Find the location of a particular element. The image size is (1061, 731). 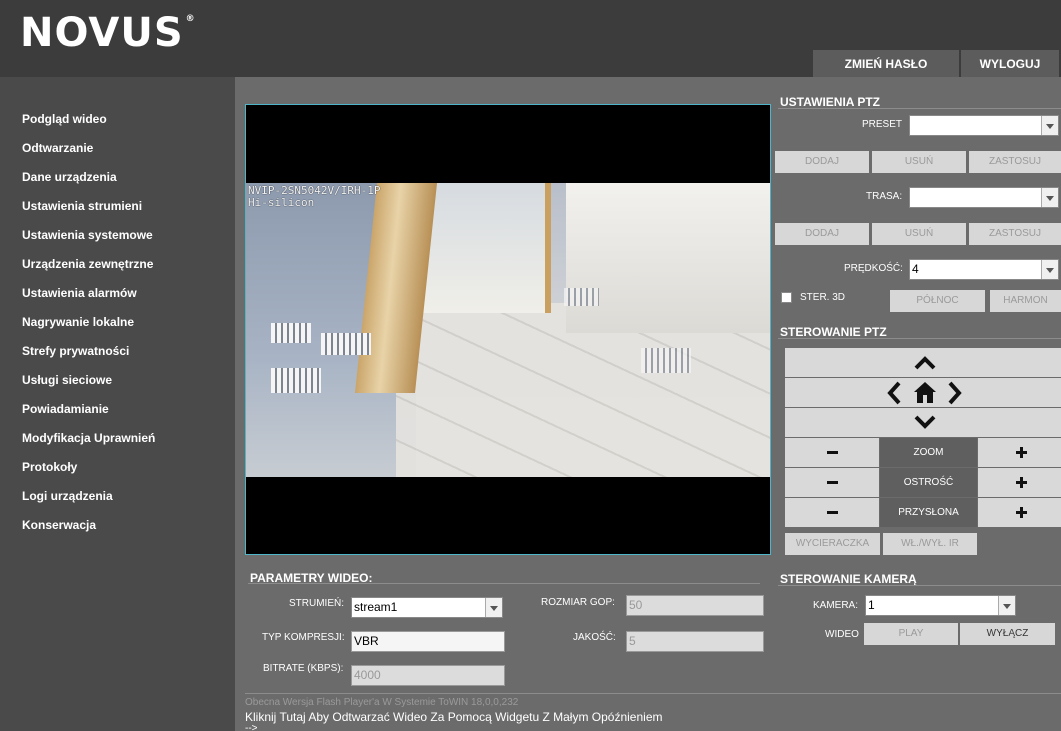

zoom-minus-button is located at coordinates (832, 452).